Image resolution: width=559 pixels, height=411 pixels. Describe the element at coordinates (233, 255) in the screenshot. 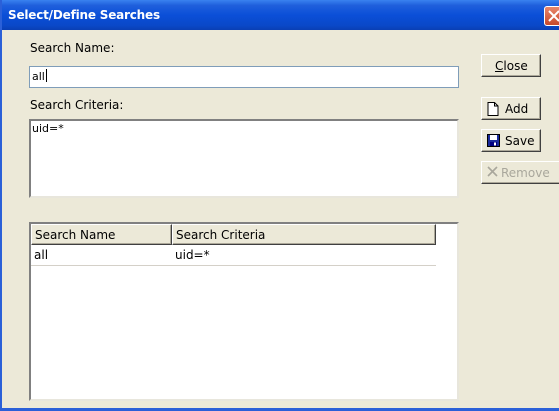

I see `table-row: all uid=*` at that location.